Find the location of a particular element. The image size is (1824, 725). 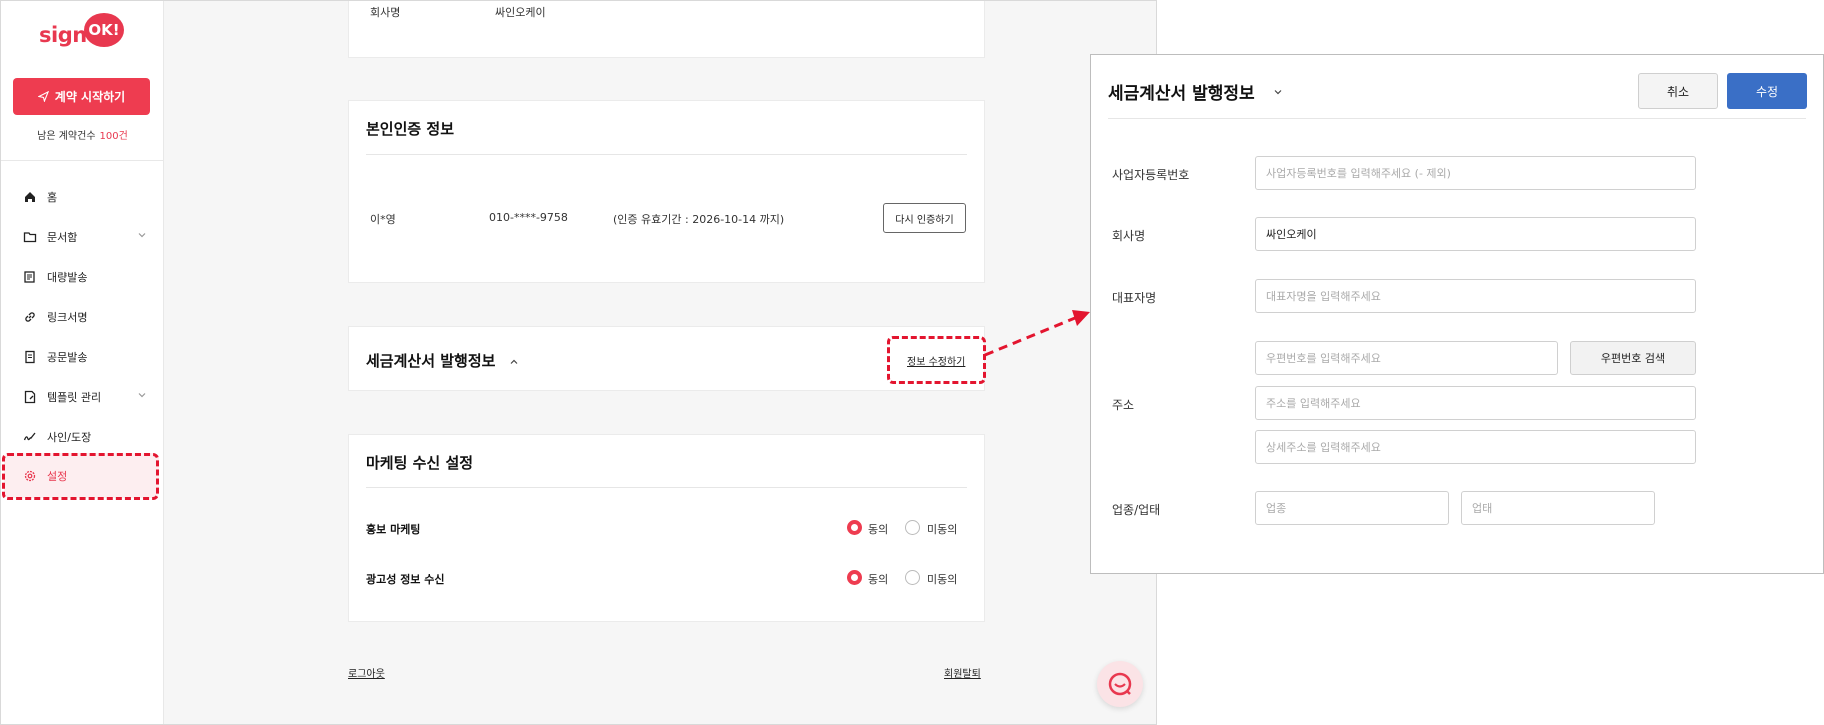

identity-phone: 010-****-9758 is located at coordinates (528, 217).